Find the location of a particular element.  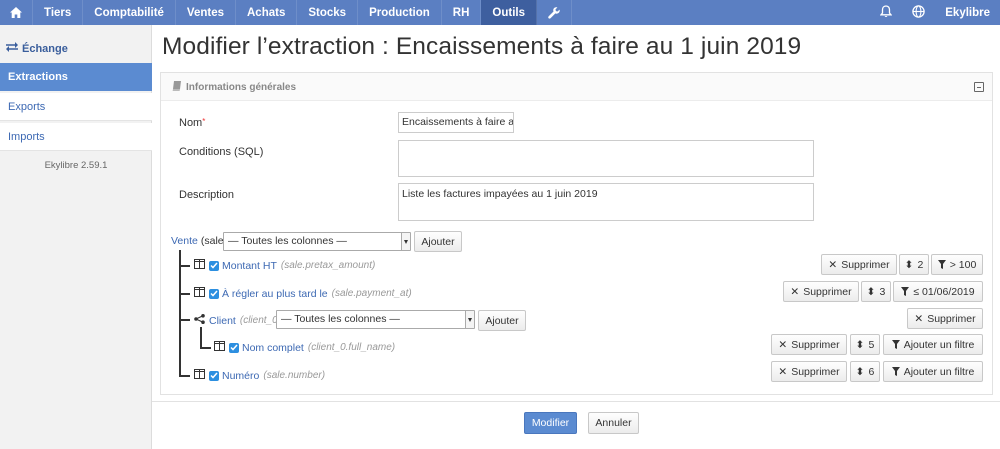

nav-production: Production is located at coordinates (400, 12).